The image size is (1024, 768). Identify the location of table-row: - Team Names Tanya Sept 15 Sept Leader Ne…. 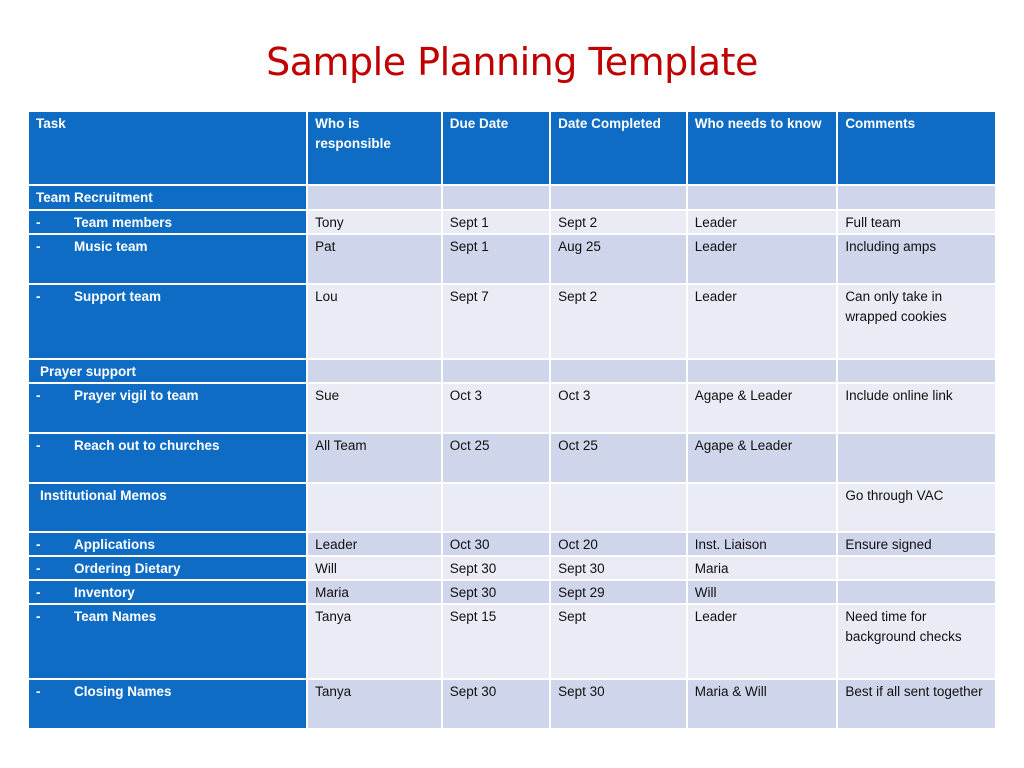
(512, 641).